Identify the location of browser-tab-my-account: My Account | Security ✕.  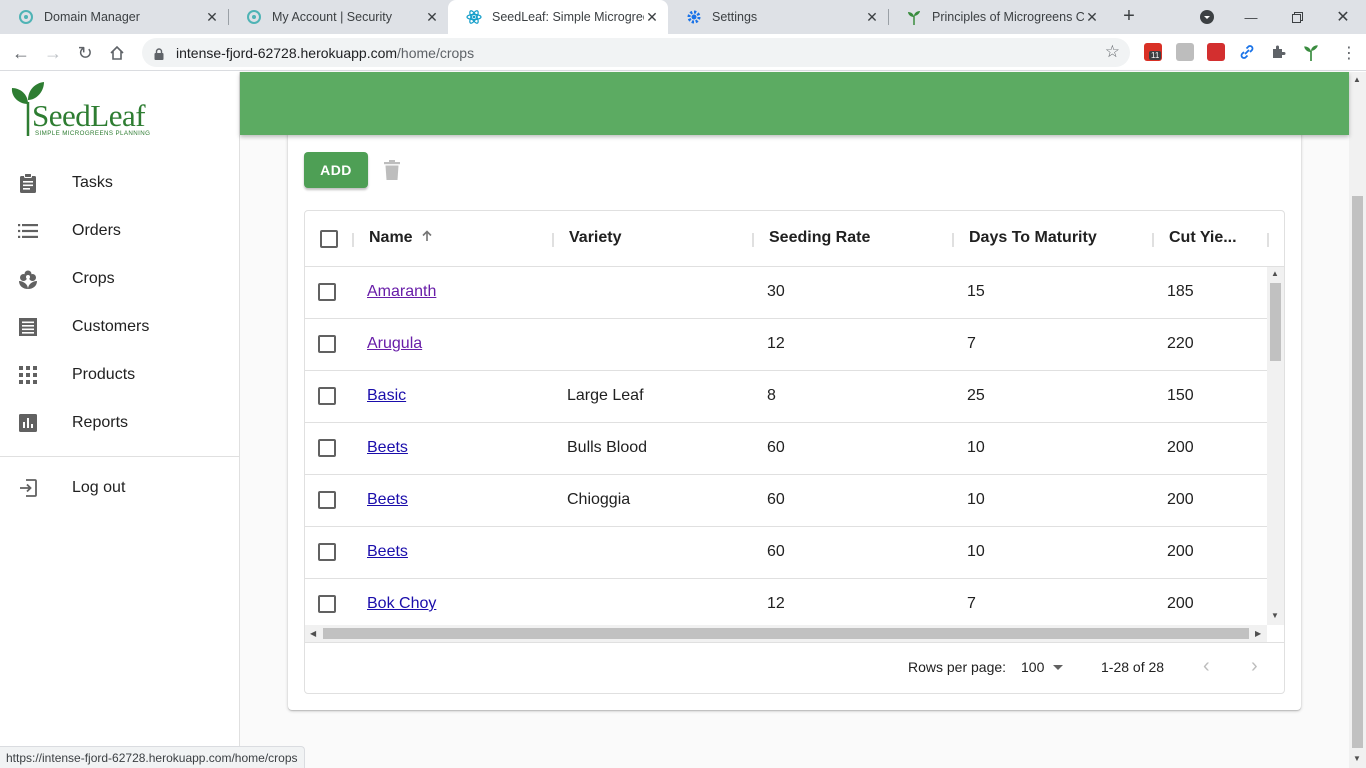
(338, 17).